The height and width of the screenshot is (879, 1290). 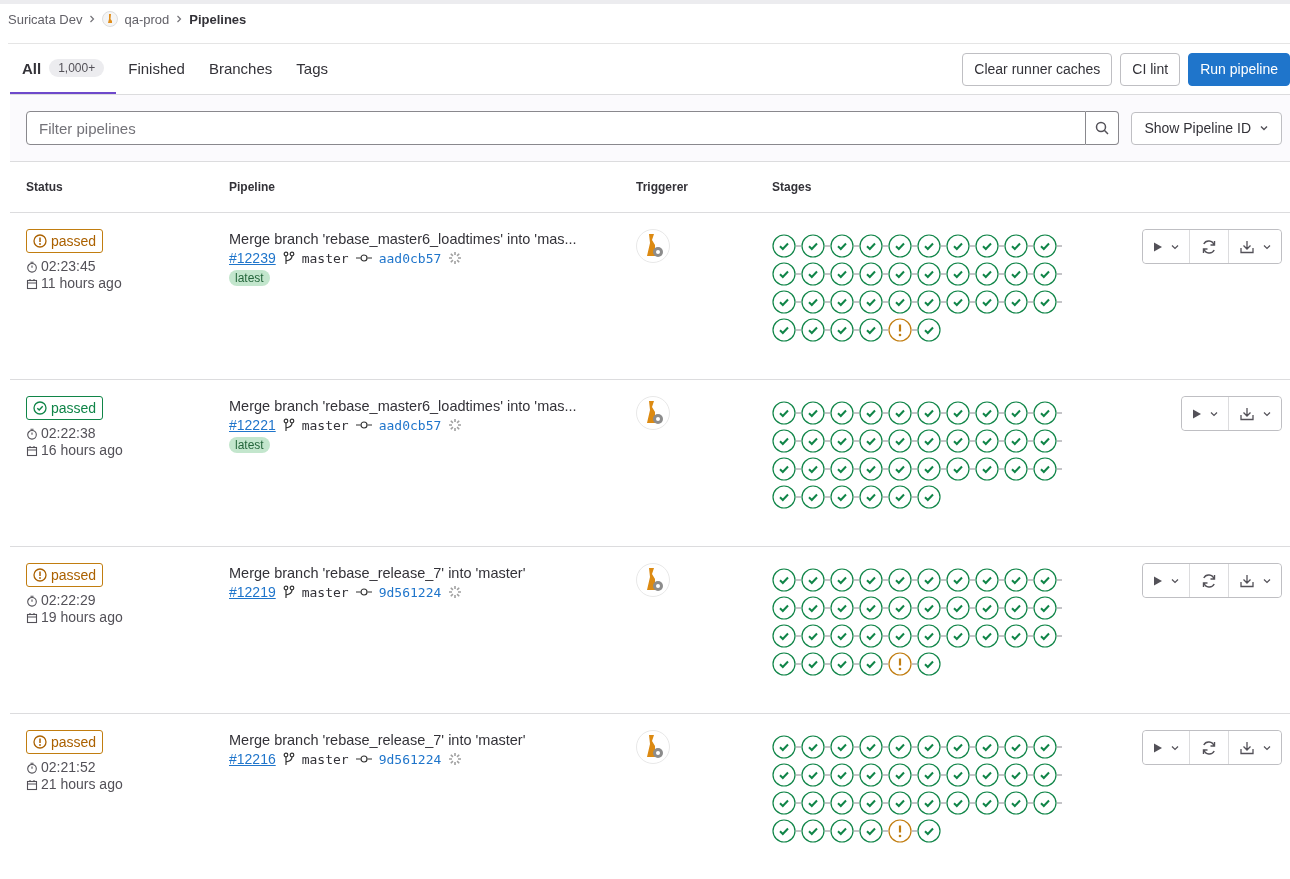 I want to click on search-button, so click(x=1103, y=128).